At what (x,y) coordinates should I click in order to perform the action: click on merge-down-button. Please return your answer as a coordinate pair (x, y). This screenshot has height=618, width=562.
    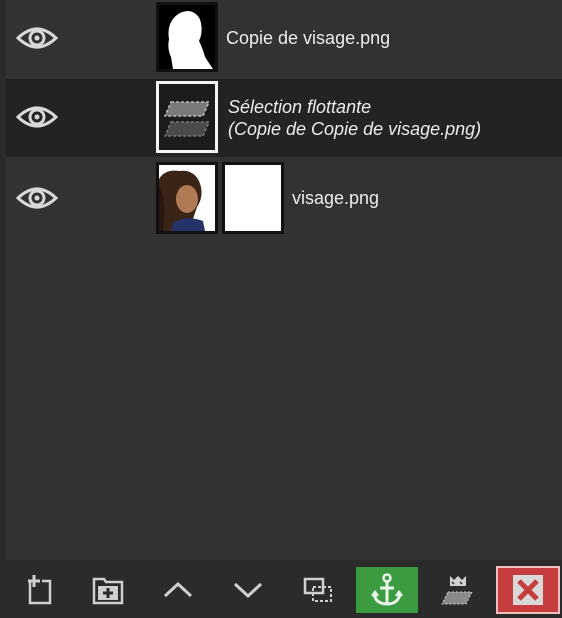
    Looking at the image, I should click on (458, 590).